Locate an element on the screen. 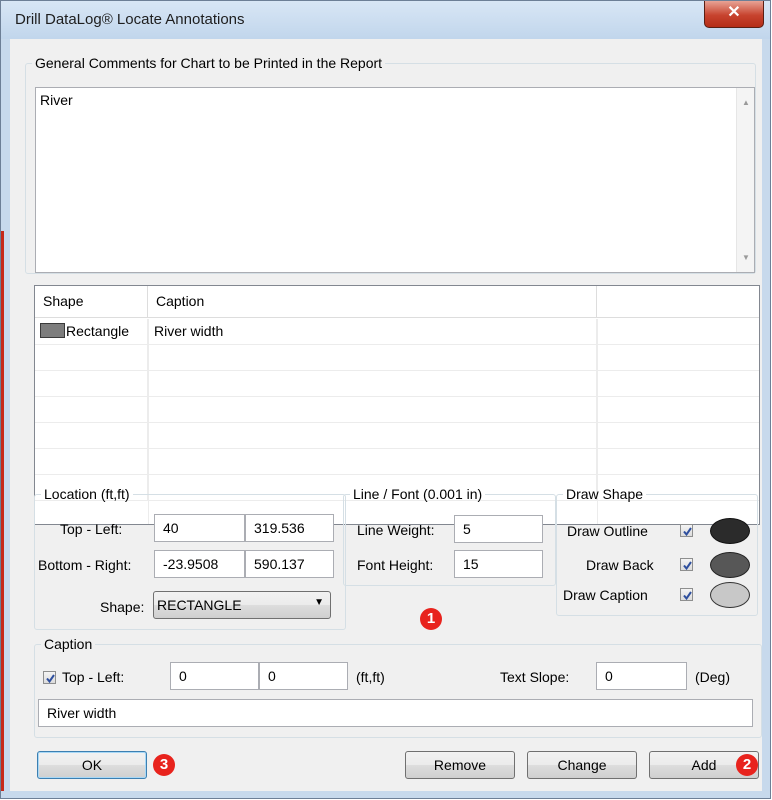 The height and width of the screenshot is (800, 772). close-button: ✕ is located at coordinates (734, 14).